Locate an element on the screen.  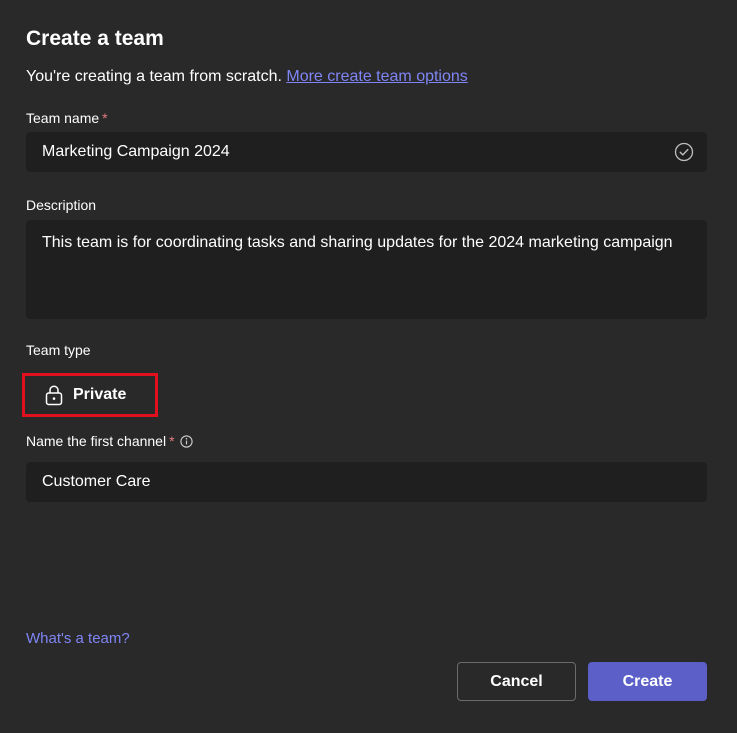
first-channel-label: Name the first channel * is located at coordinates (109, 441).